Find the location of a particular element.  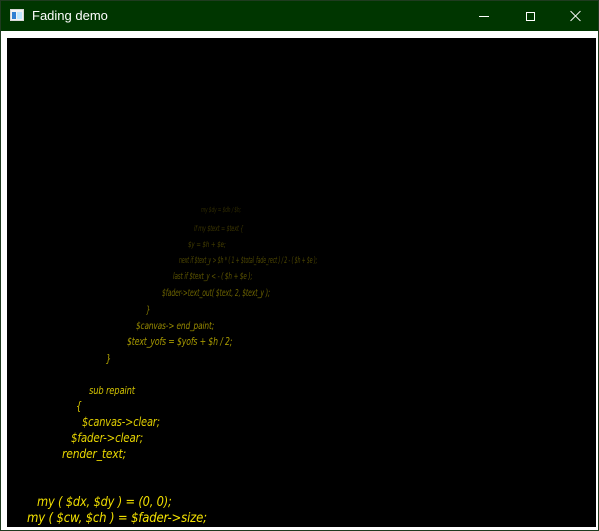

maximize-icon is located at coordinates (530, 16).